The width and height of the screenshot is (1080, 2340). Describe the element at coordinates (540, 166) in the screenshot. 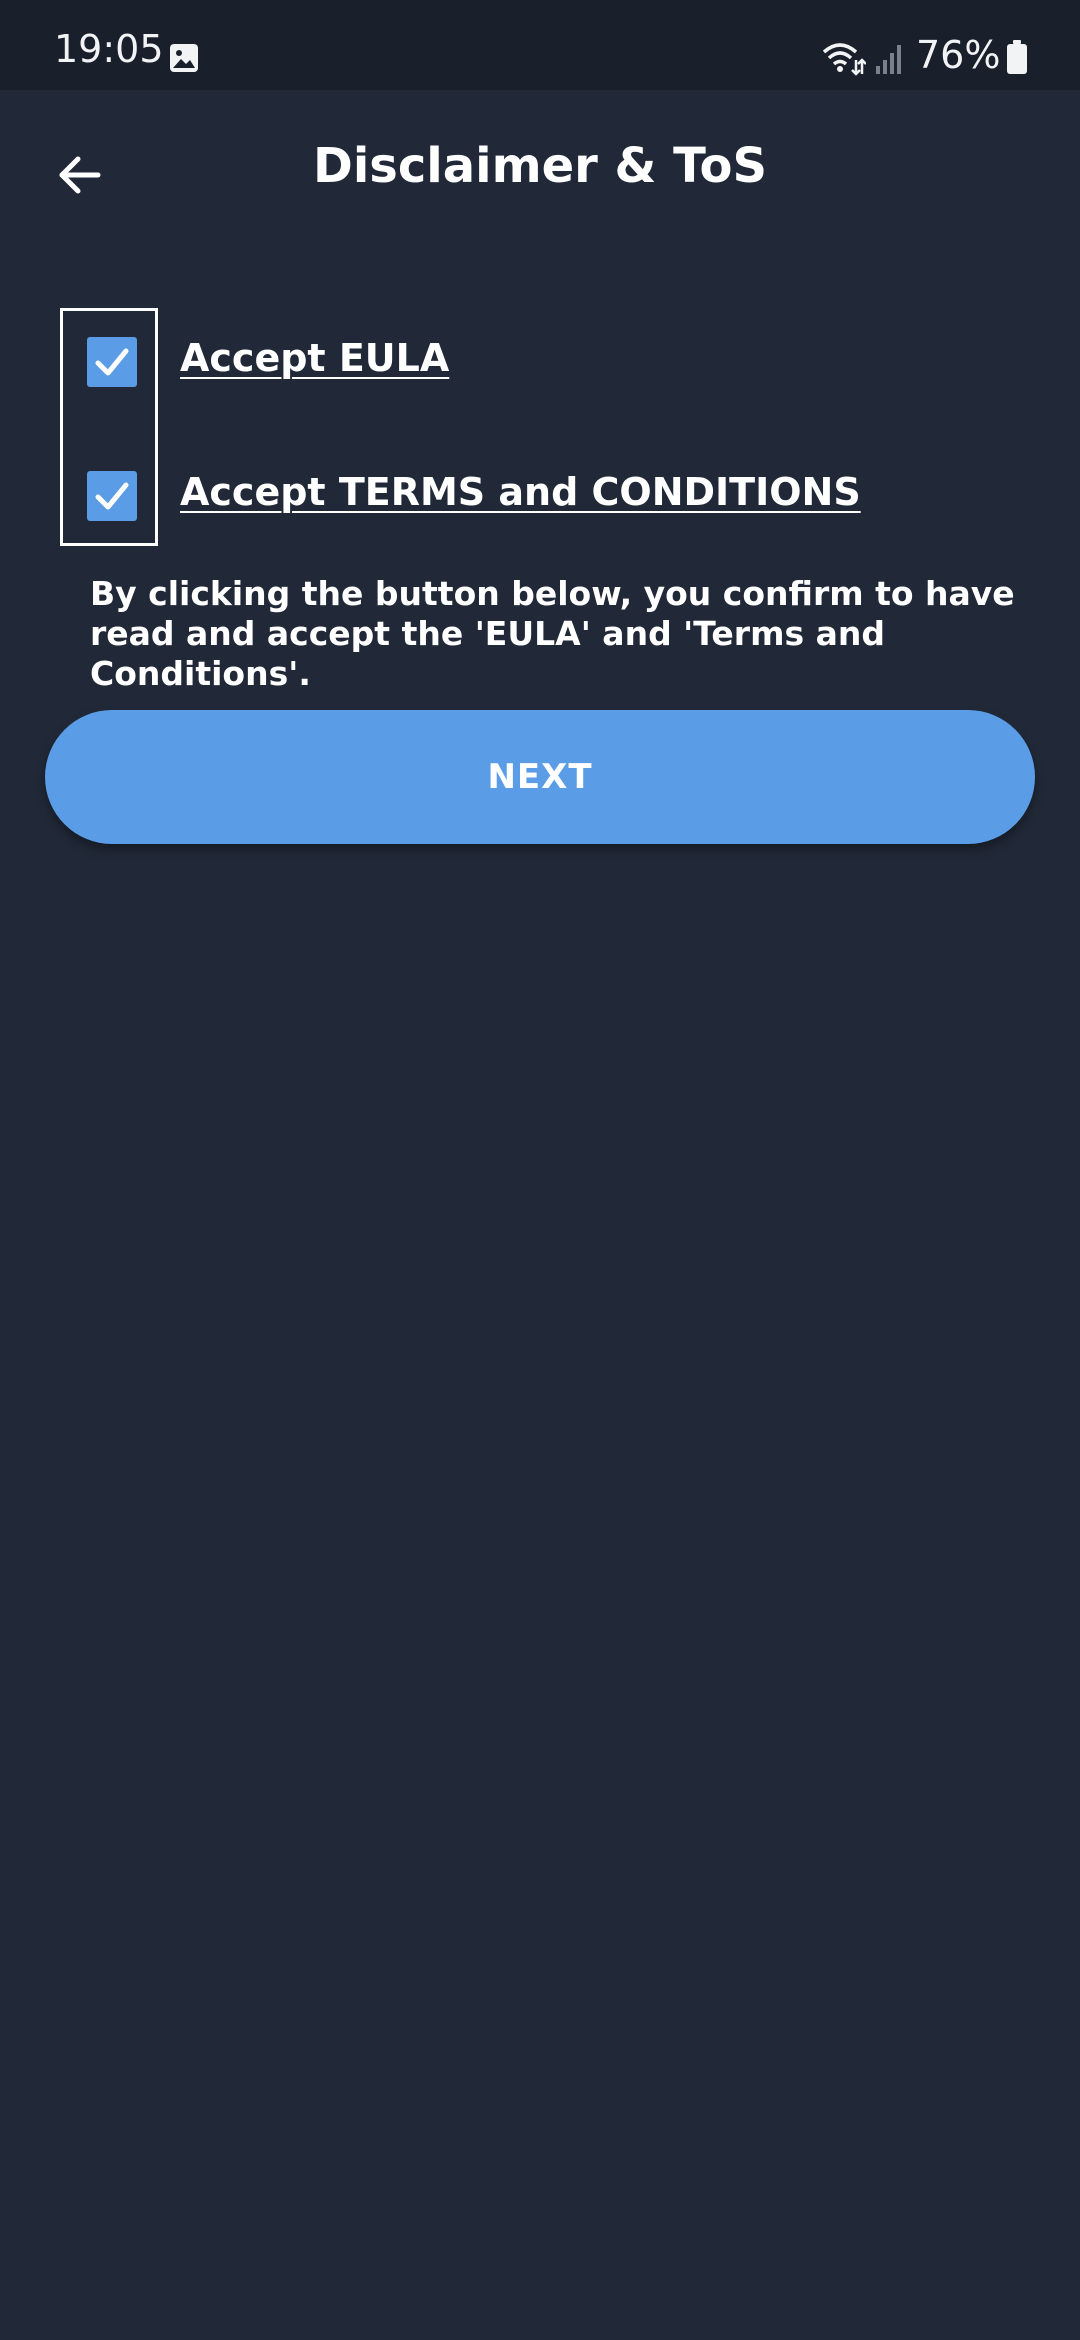

I see `page-title: Disclaimer & ToS` at that location.